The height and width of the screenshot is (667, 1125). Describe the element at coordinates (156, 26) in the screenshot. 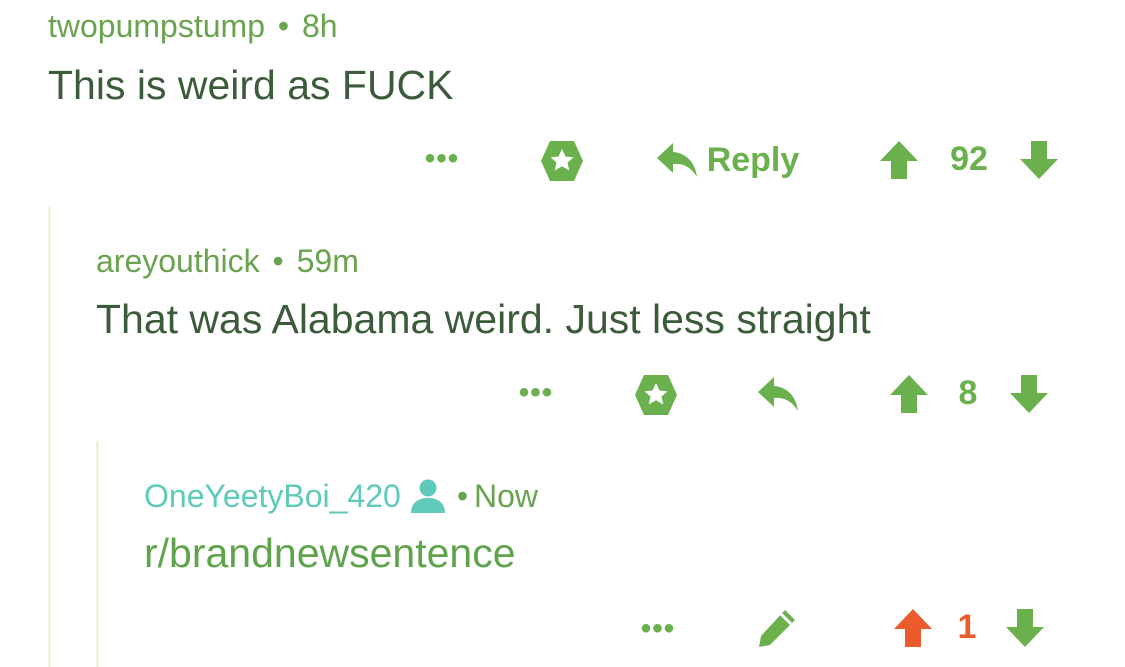

I see `comment-author: twopumpstump` at that location.